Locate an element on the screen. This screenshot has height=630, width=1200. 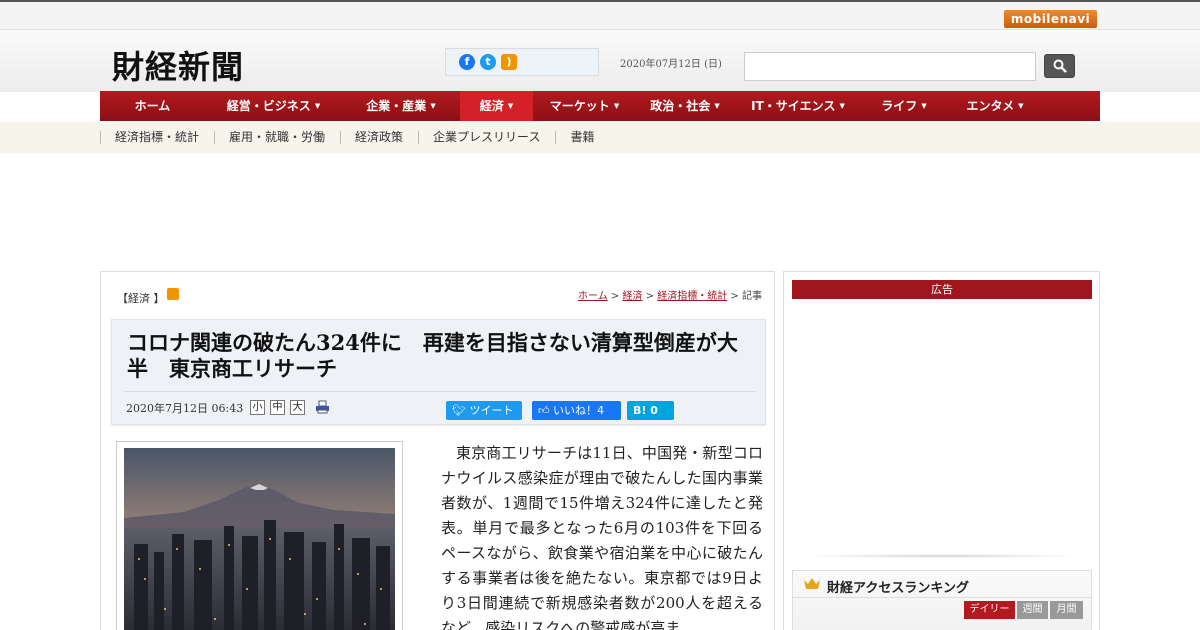
twitter-bird-icon: 🐦︎ is located at coordinates (461, 410).